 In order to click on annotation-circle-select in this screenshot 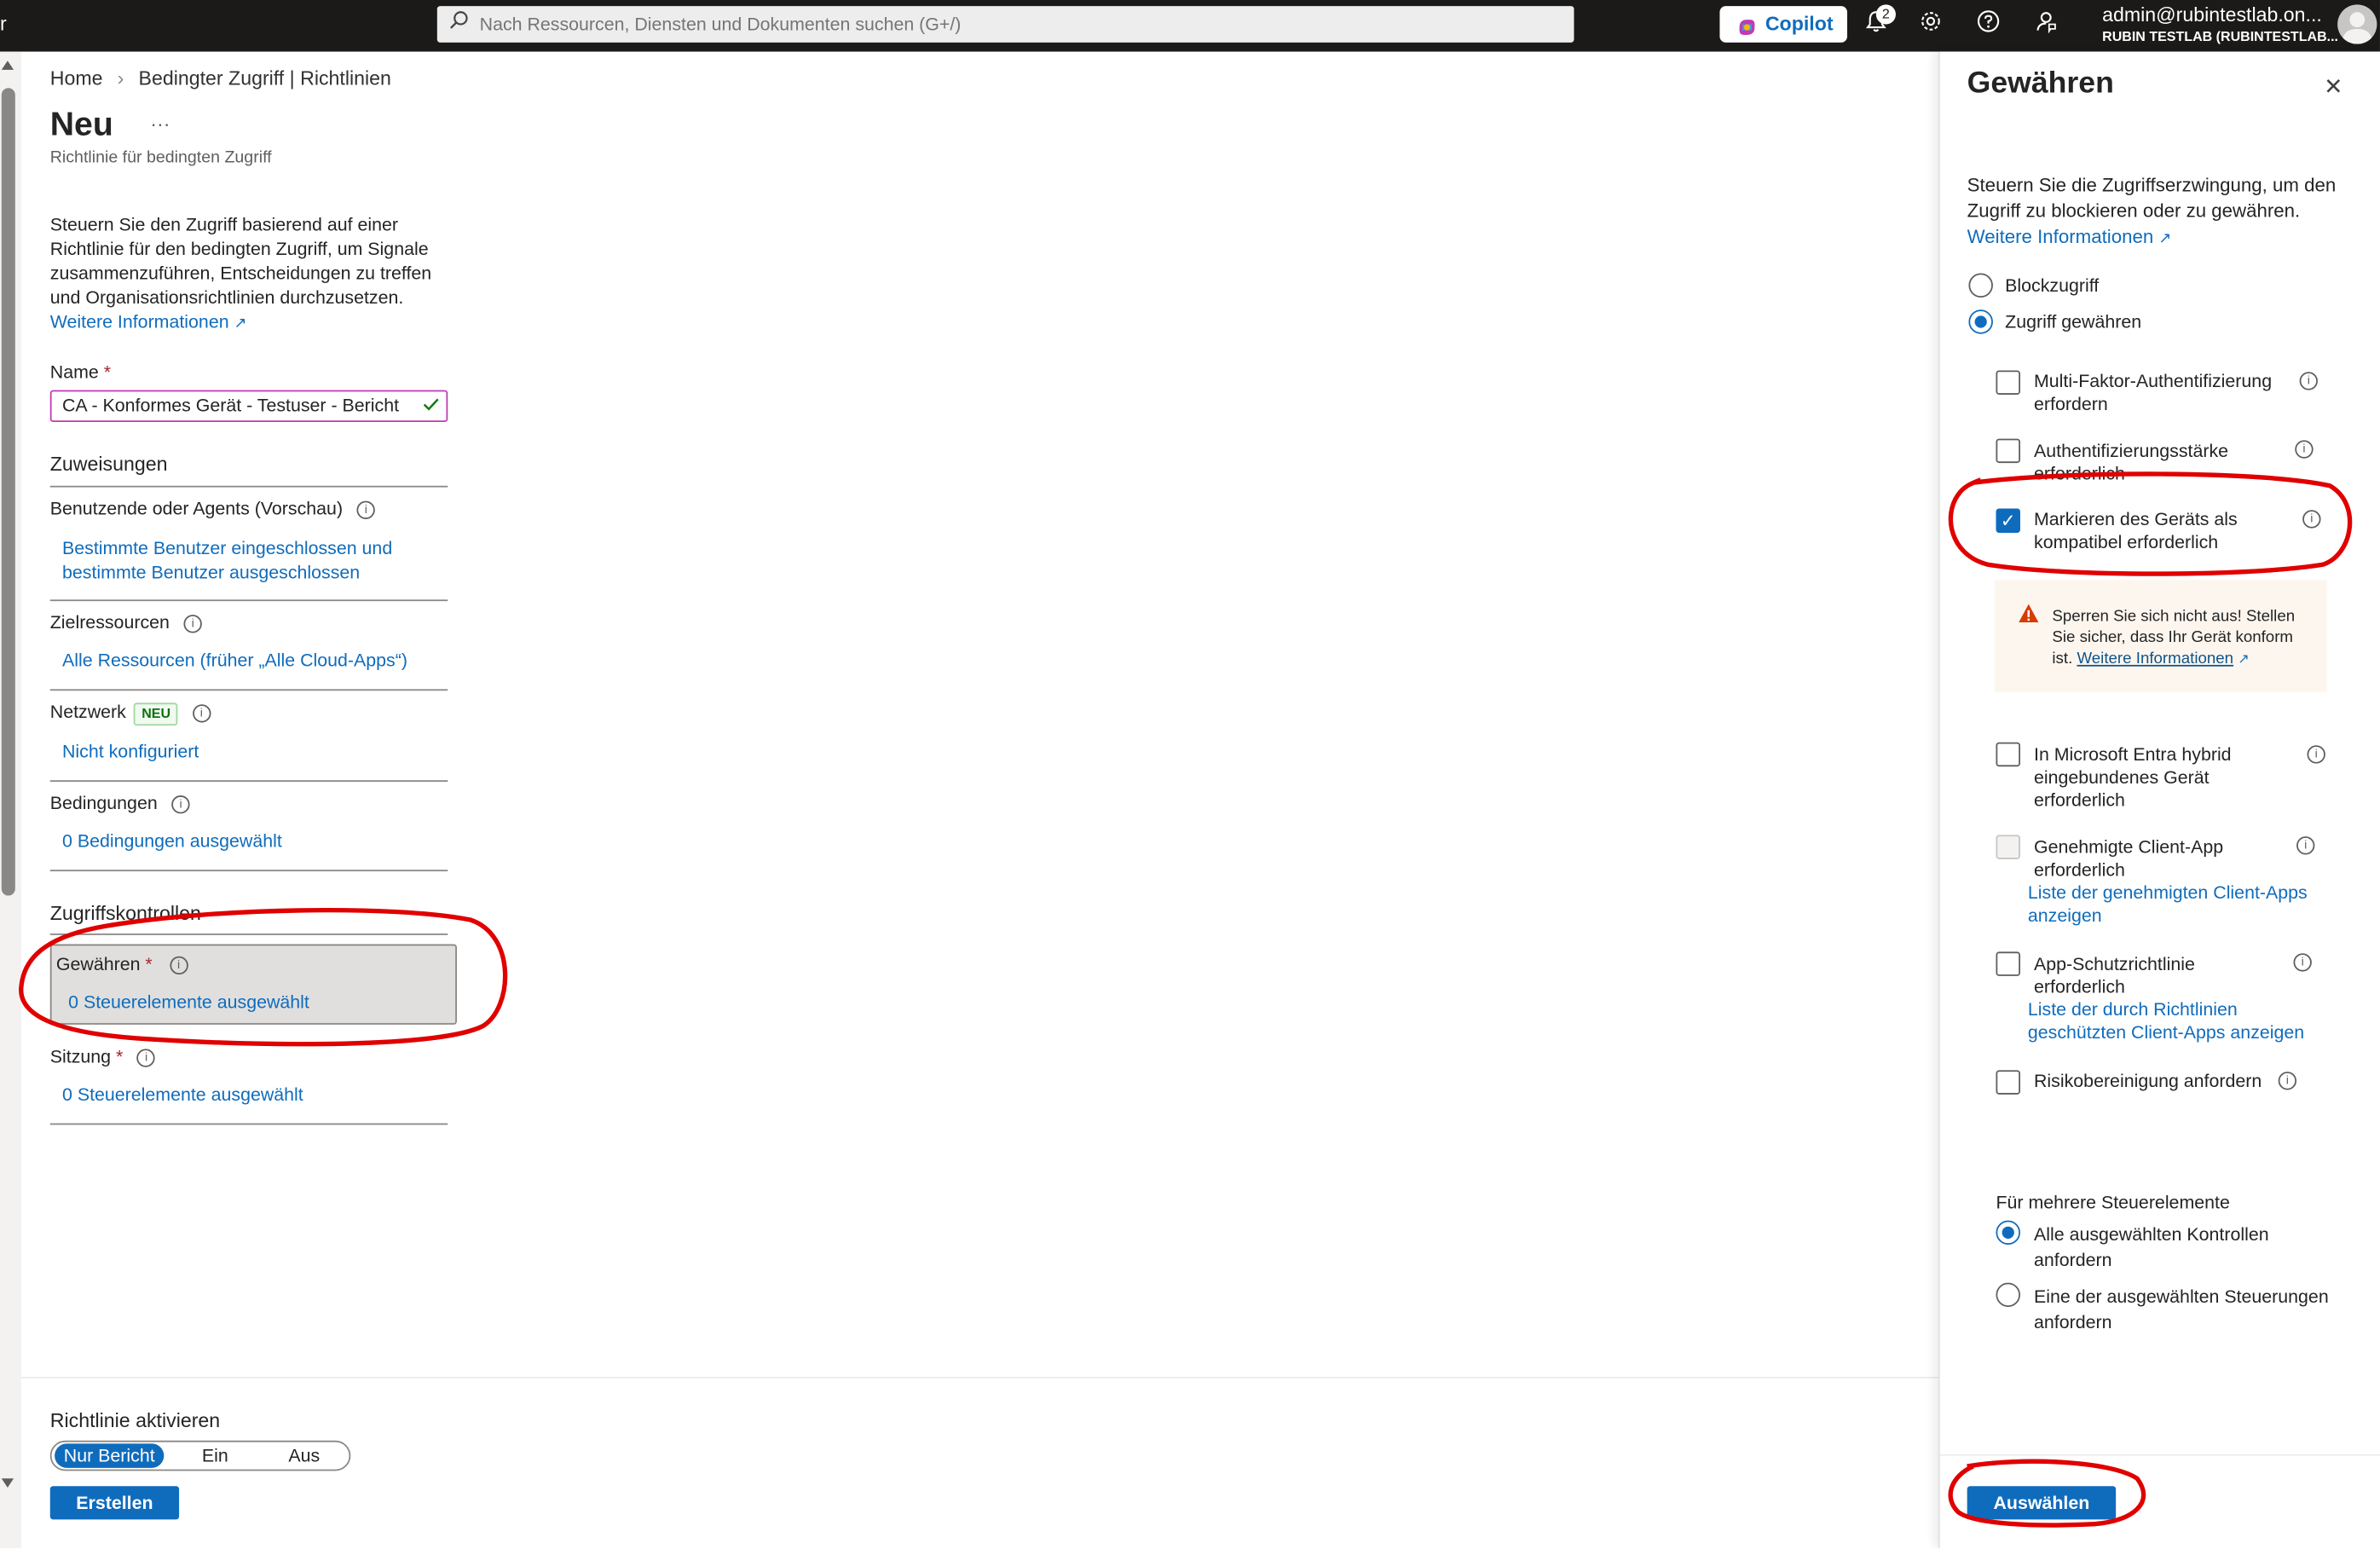, I will do `click(2047, 1493)`.